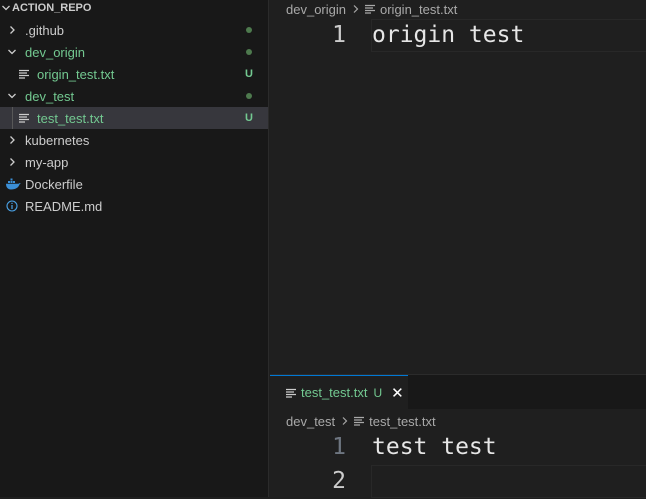  What do you see at coordinates (134, 206) in the screenshot?
I see `tree-file-readme: README.md` at bounding box center [134, 206].